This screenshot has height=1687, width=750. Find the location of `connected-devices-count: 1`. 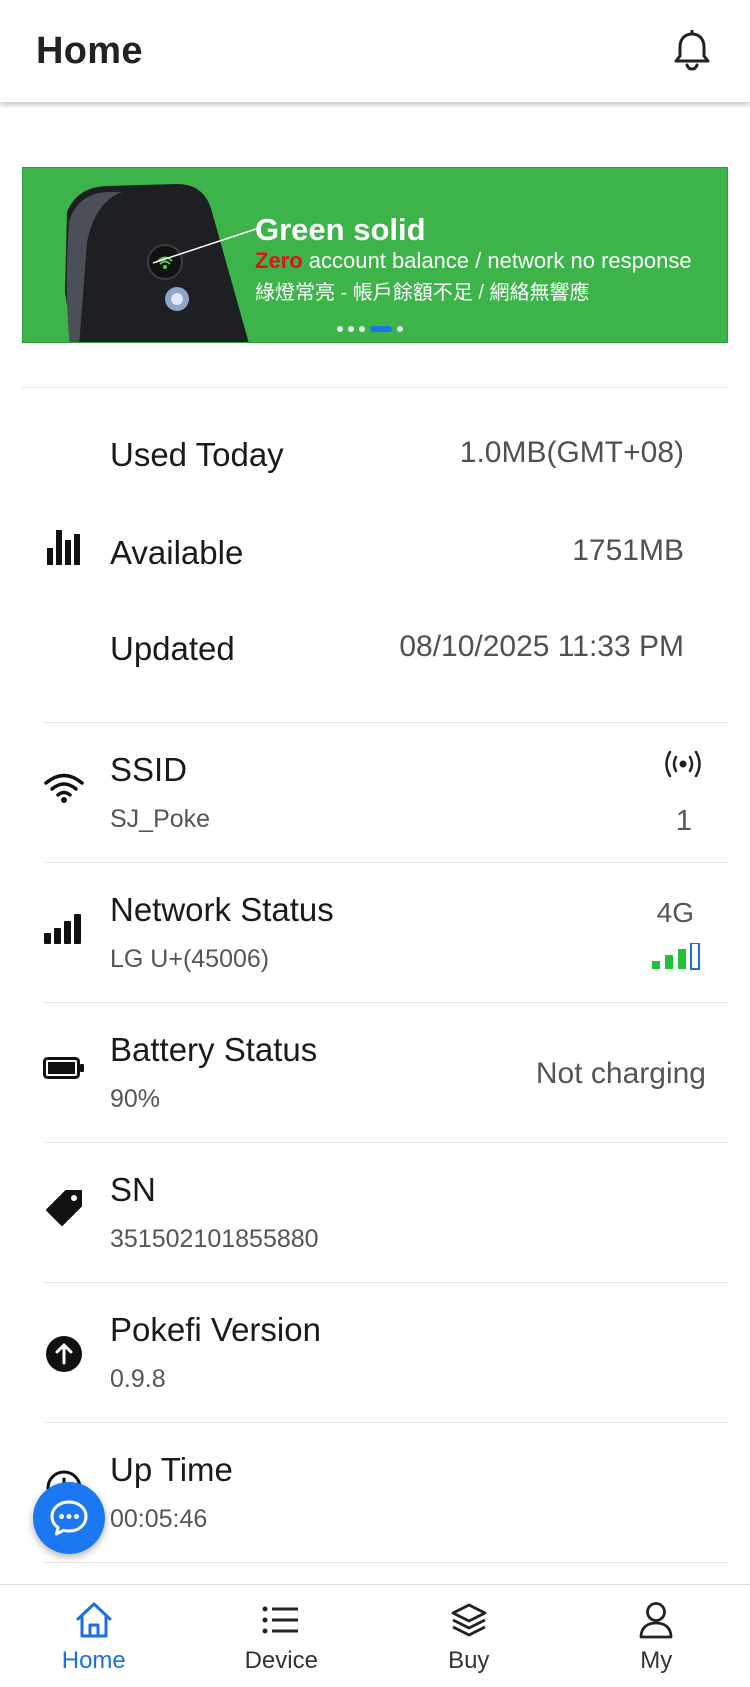

connected-devices-count: 1 is located at coordinates (683, 821).